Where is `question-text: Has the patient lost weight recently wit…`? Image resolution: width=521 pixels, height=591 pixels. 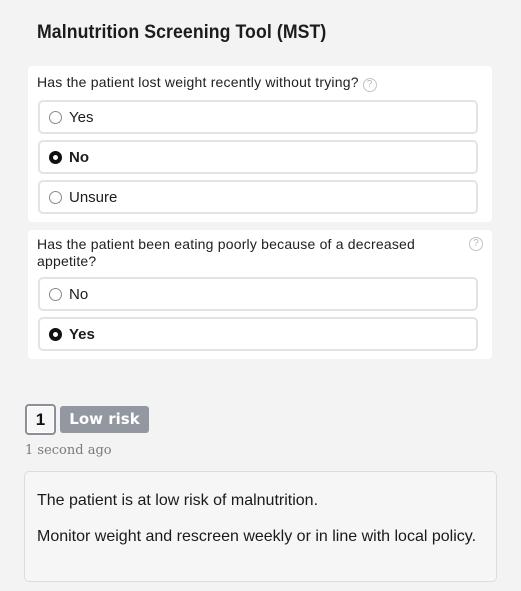 question-text: Has the patient lost weight recently wit… is located at coordinates (260, 83).